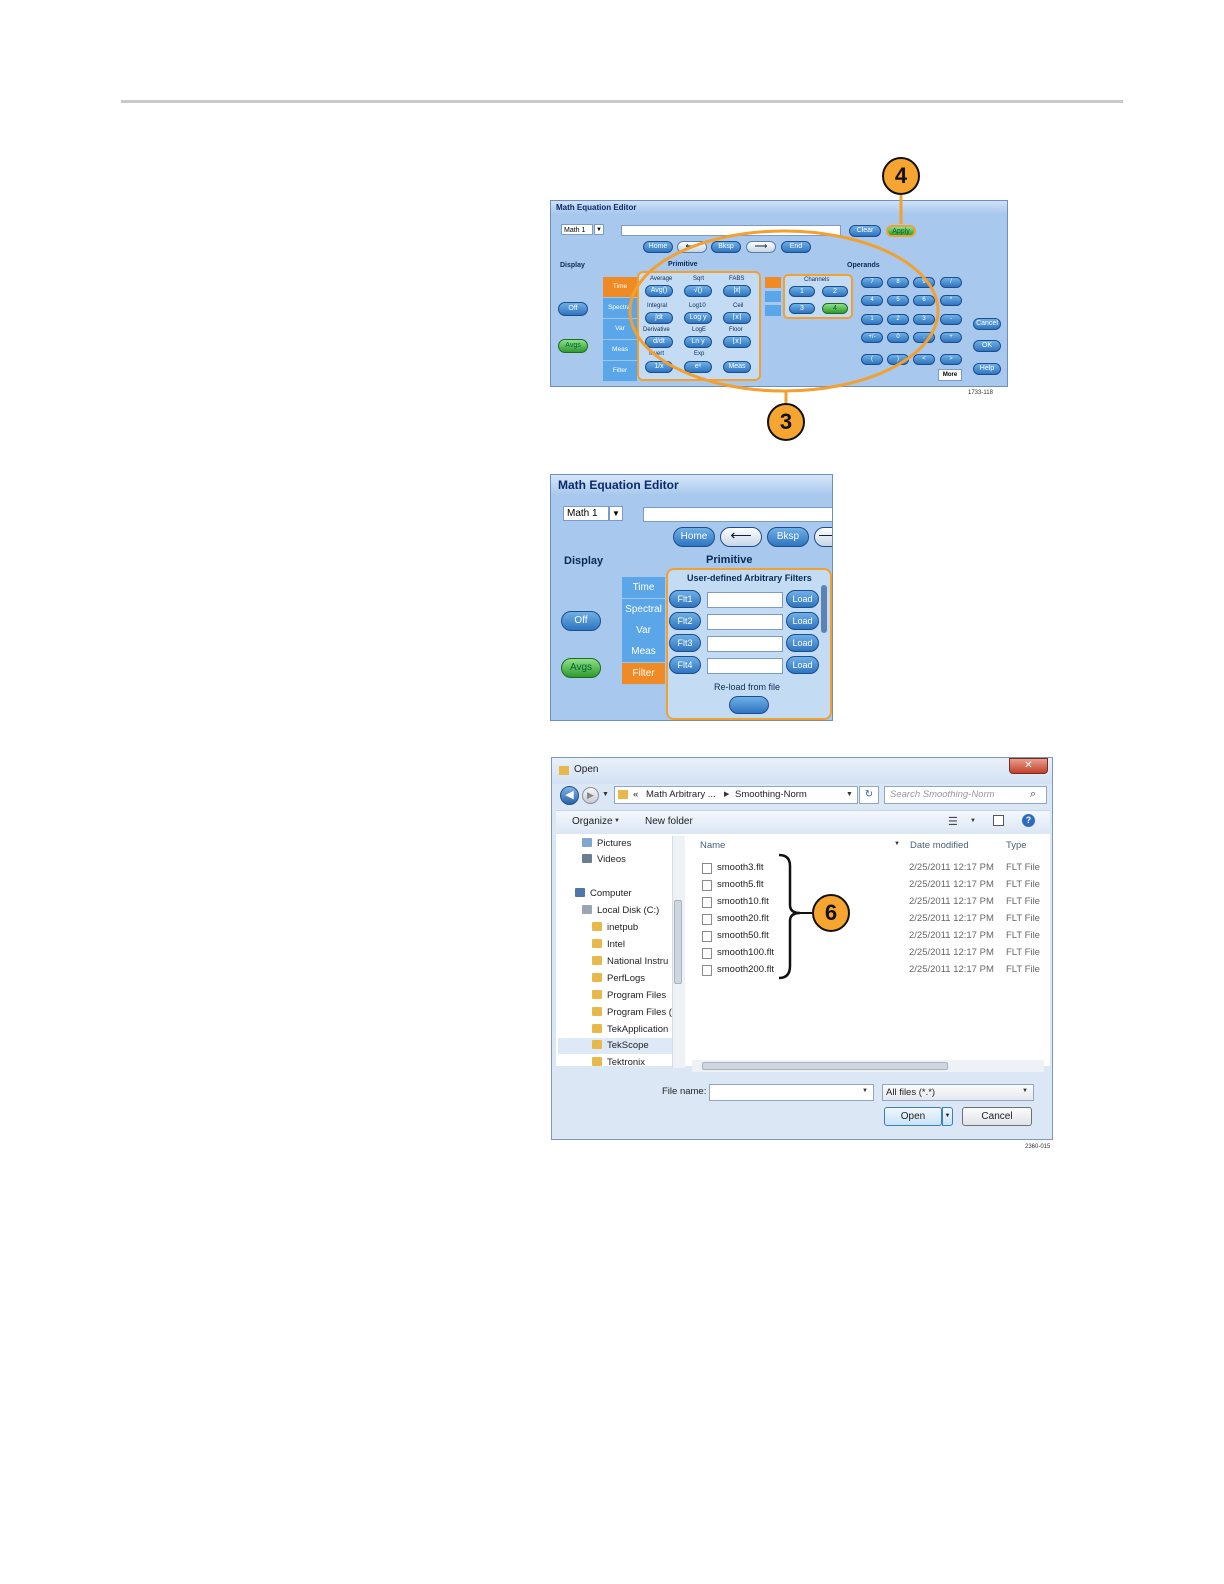  Describe the element at coordinates (1025, 1091) in the screenshot. I see `file-type-dropdown-icon: ▼` at that location.